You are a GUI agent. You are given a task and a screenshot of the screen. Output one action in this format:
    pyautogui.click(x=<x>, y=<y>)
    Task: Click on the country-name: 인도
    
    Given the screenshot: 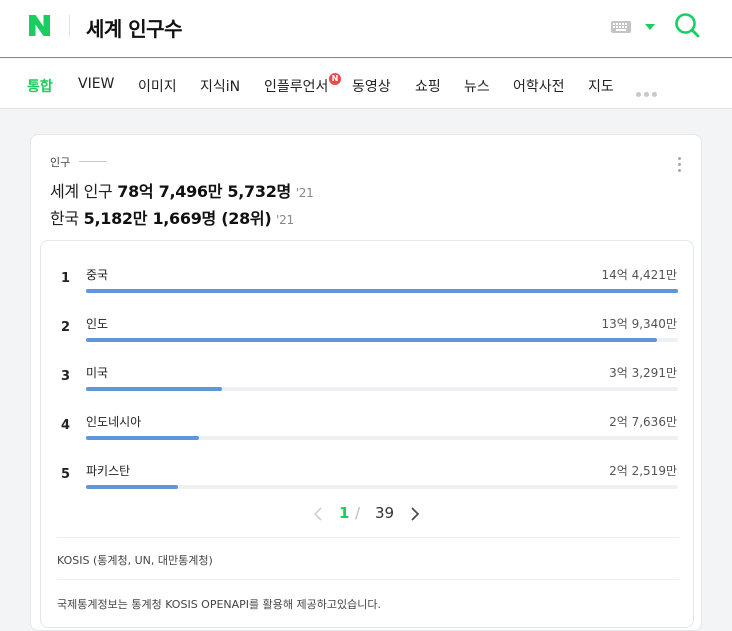 What is the action you would take?
    pyautogui.click(x=97, y=324)
    